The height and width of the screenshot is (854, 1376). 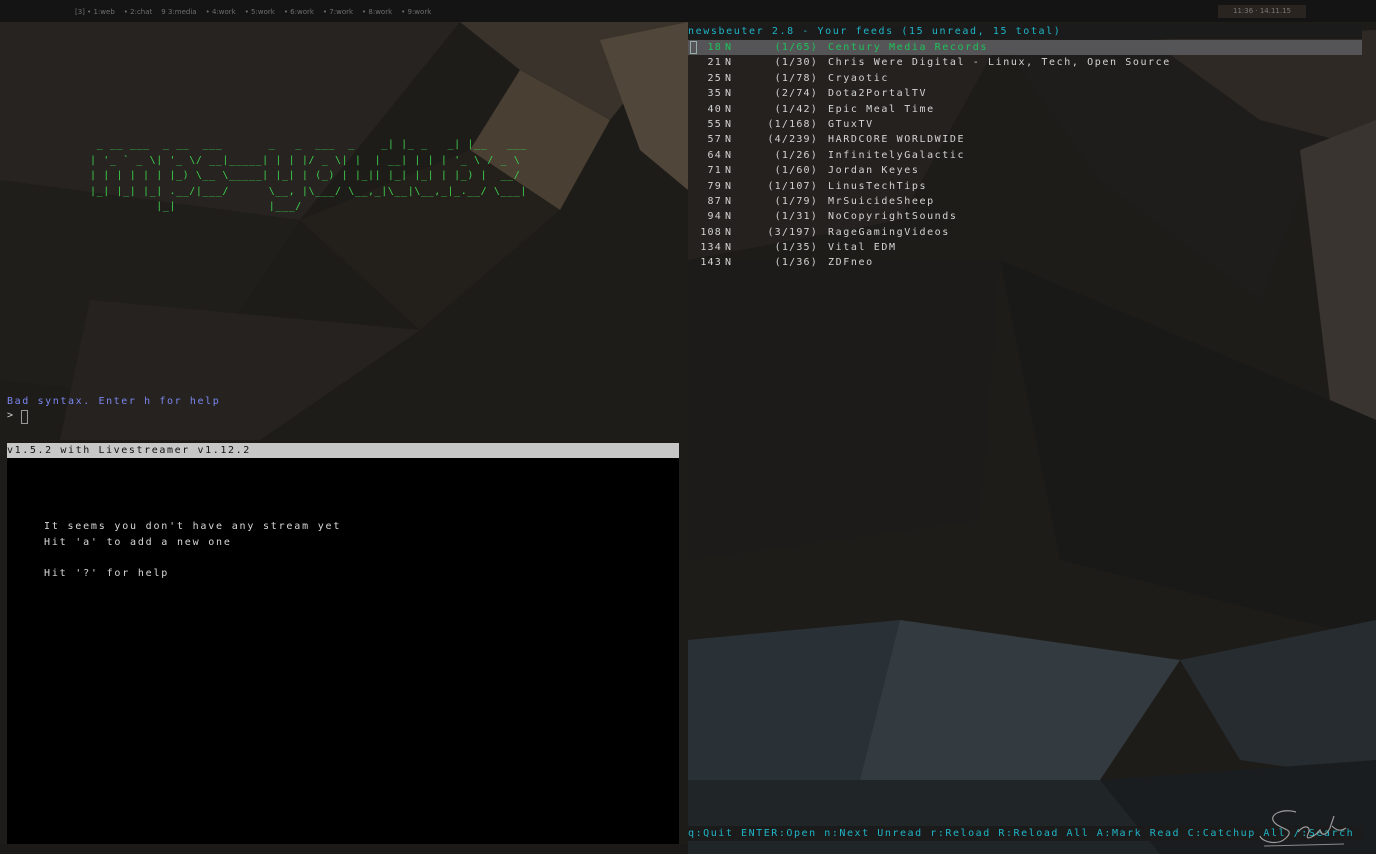 What do you see at coordinates (796, 94) in the screenshot?
I see `feed-unread-count: (2/74)` at bounding box center [796, 94].